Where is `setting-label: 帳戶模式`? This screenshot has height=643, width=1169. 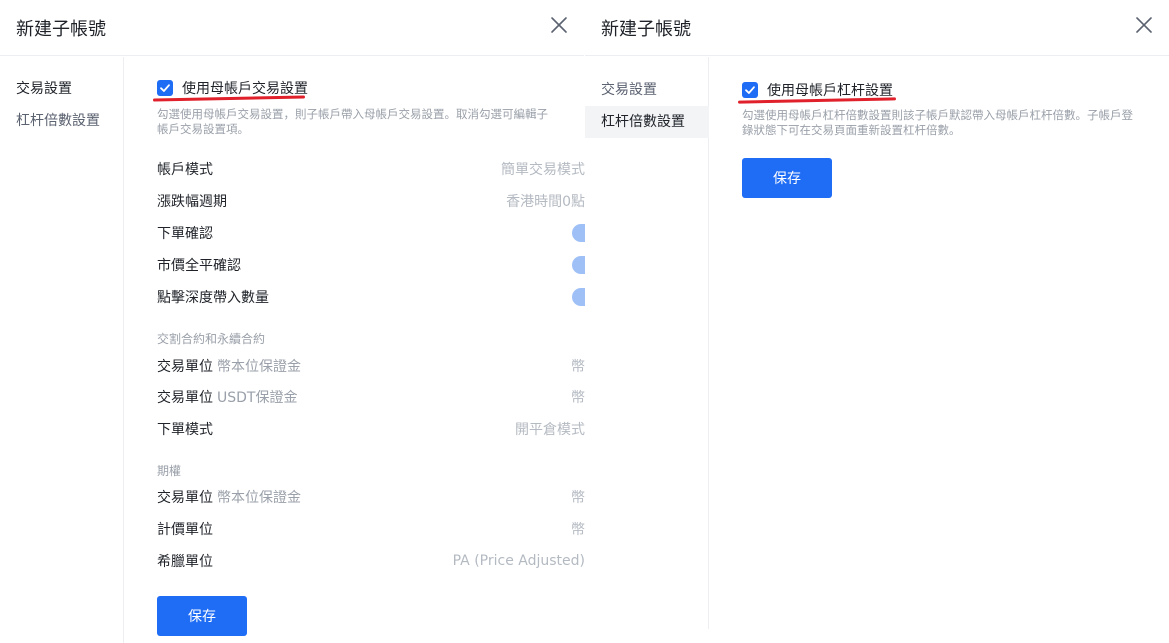 setting-label: 帳戶模式 is located at coordinates (185, 170).